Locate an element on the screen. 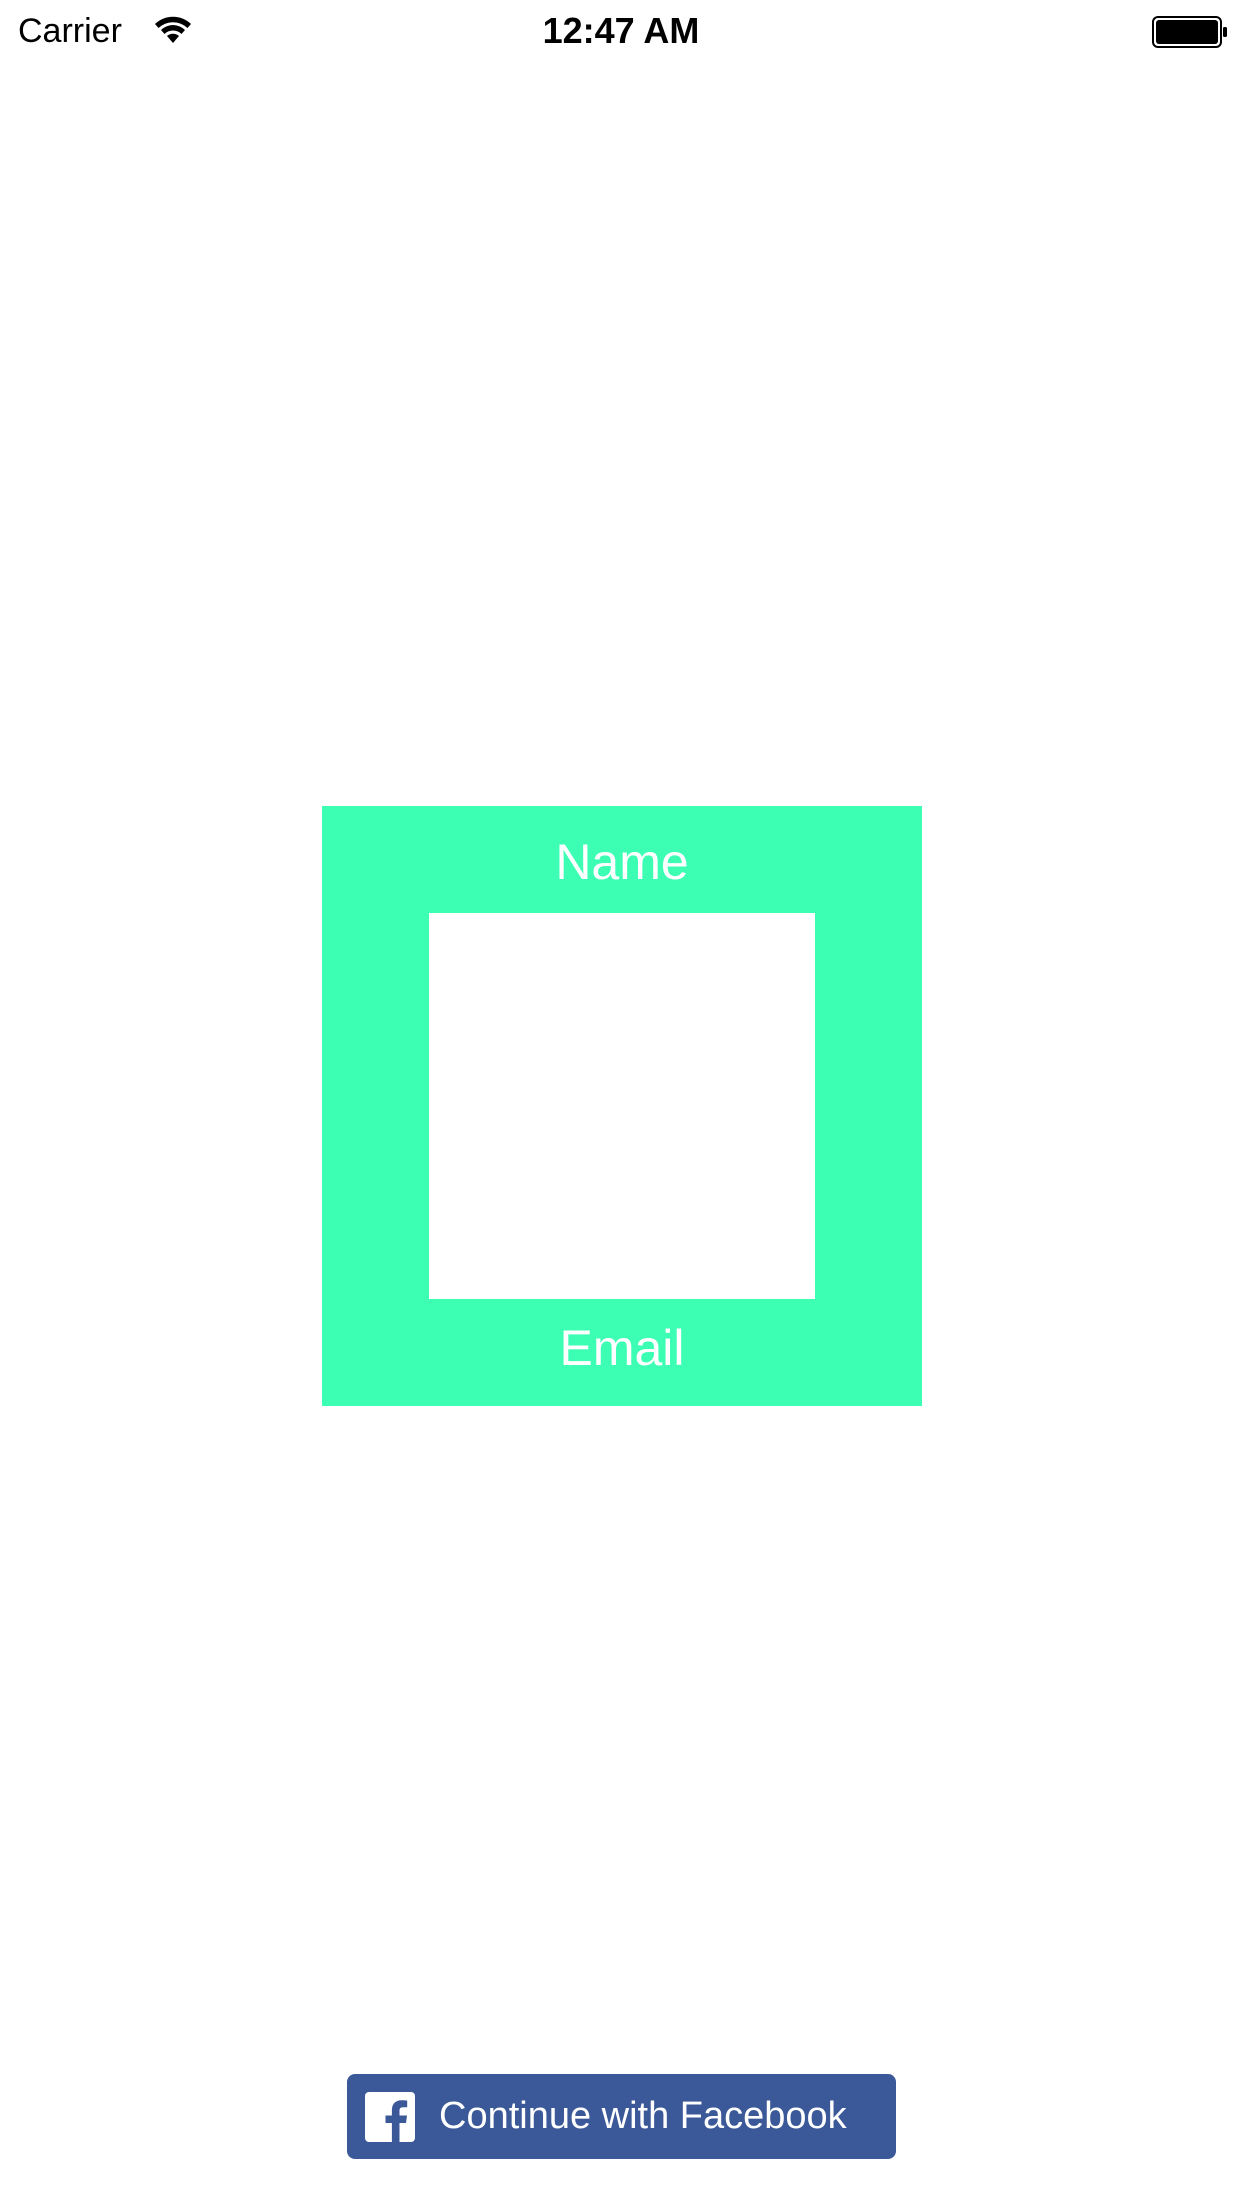 The width and height of the screenshot is (1242, 2208). profile-name-label: Name is located at coordinates (622, 862).